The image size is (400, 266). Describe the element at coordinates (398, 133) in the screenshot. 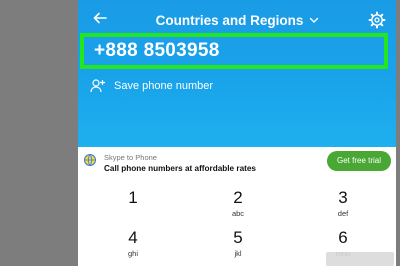

I see `background-right` at that location.